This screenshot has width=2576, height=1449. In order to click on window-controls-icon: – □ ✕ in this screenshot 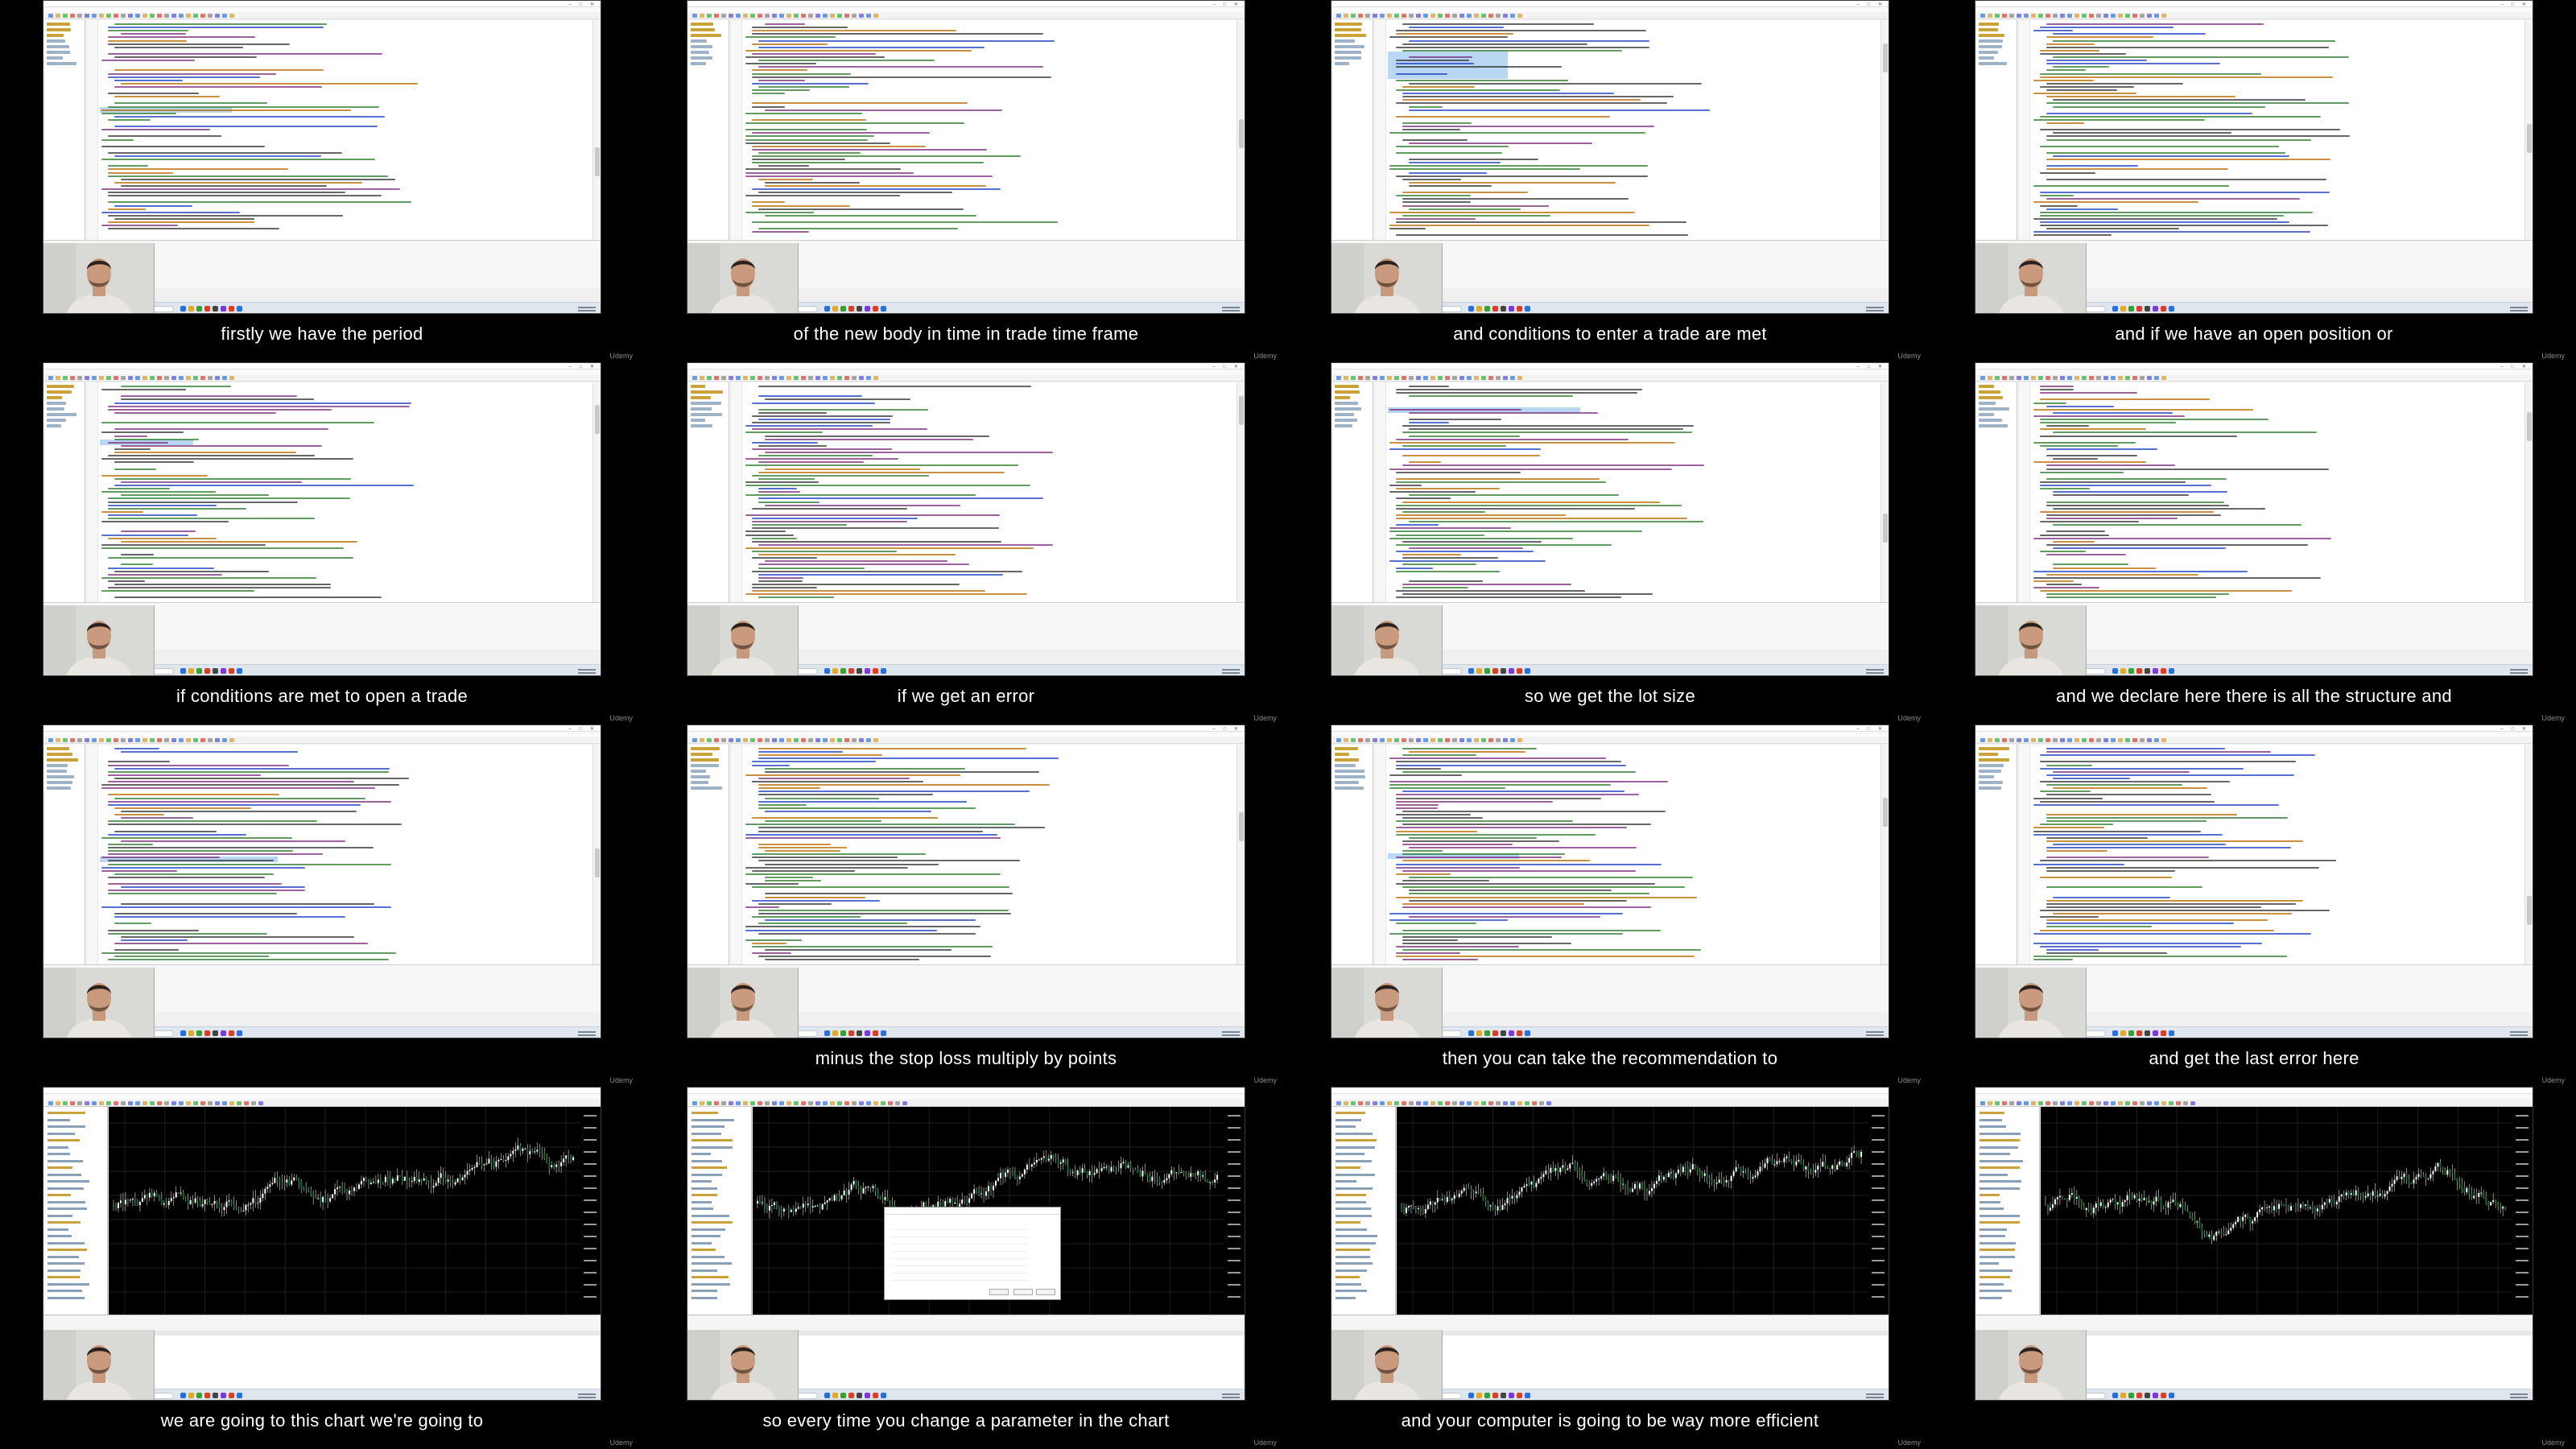, I will do `click(2515, 729)`.